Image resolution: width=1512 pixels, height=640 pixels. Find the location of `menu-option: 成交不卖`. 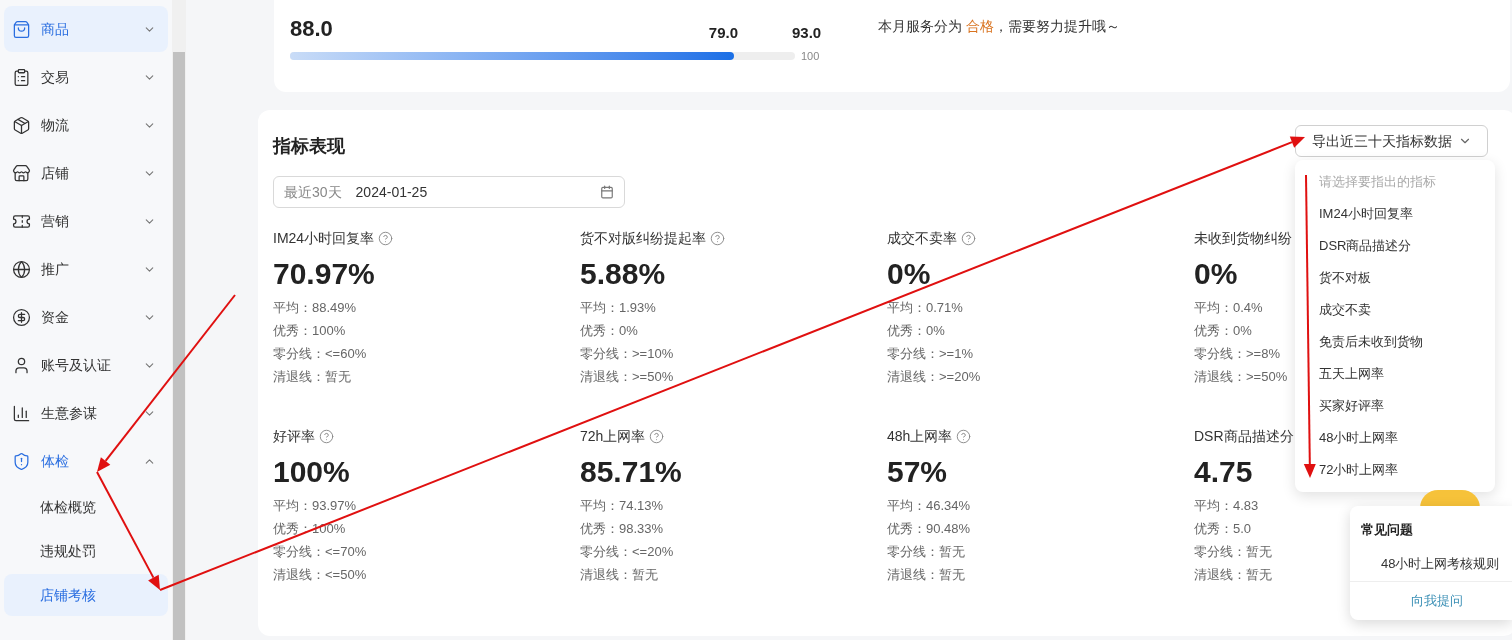

menu-option: 成交不卖 is located at coordinates (1345, 310).